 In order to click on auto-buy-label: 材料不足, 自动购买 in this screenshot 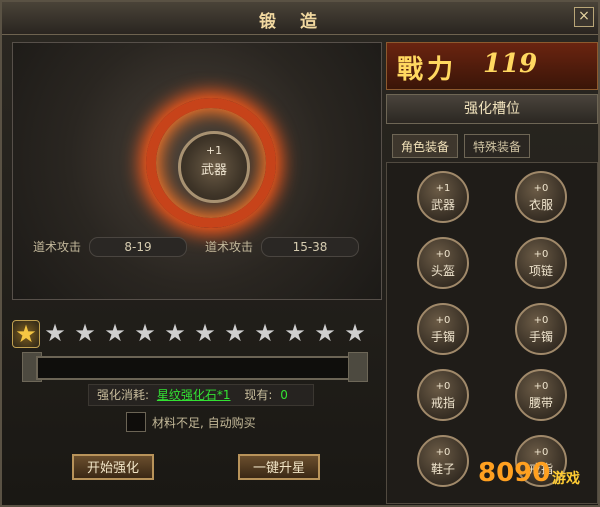, I will do `click(204, 423)`.